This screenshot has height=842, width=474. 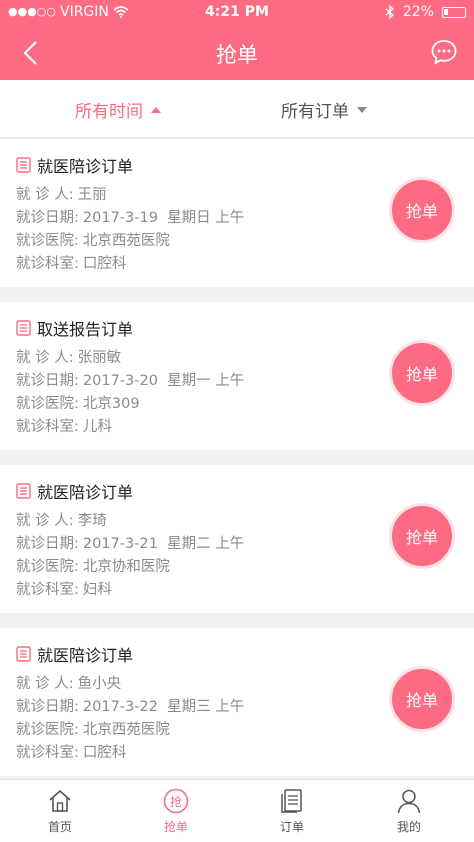 I want to click on date-row: 就诊日期: 2017-3-19 星期日 上午, so click(x=130, y=216).